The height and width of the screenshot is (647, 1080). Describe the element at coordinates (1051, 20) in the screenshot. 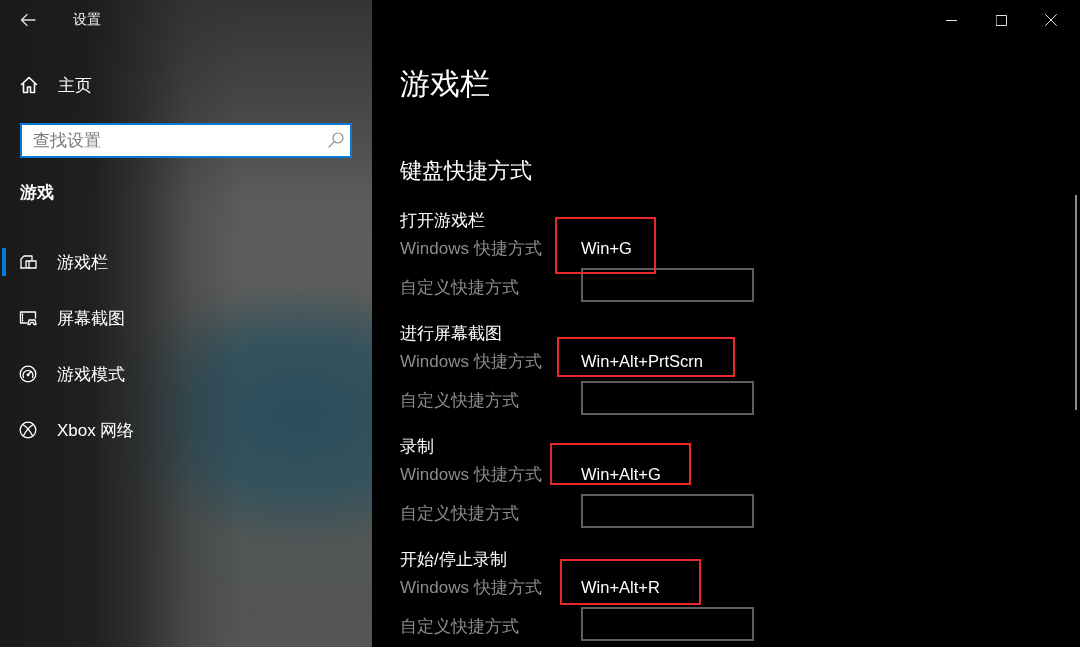

I see `close-icon` at that location.